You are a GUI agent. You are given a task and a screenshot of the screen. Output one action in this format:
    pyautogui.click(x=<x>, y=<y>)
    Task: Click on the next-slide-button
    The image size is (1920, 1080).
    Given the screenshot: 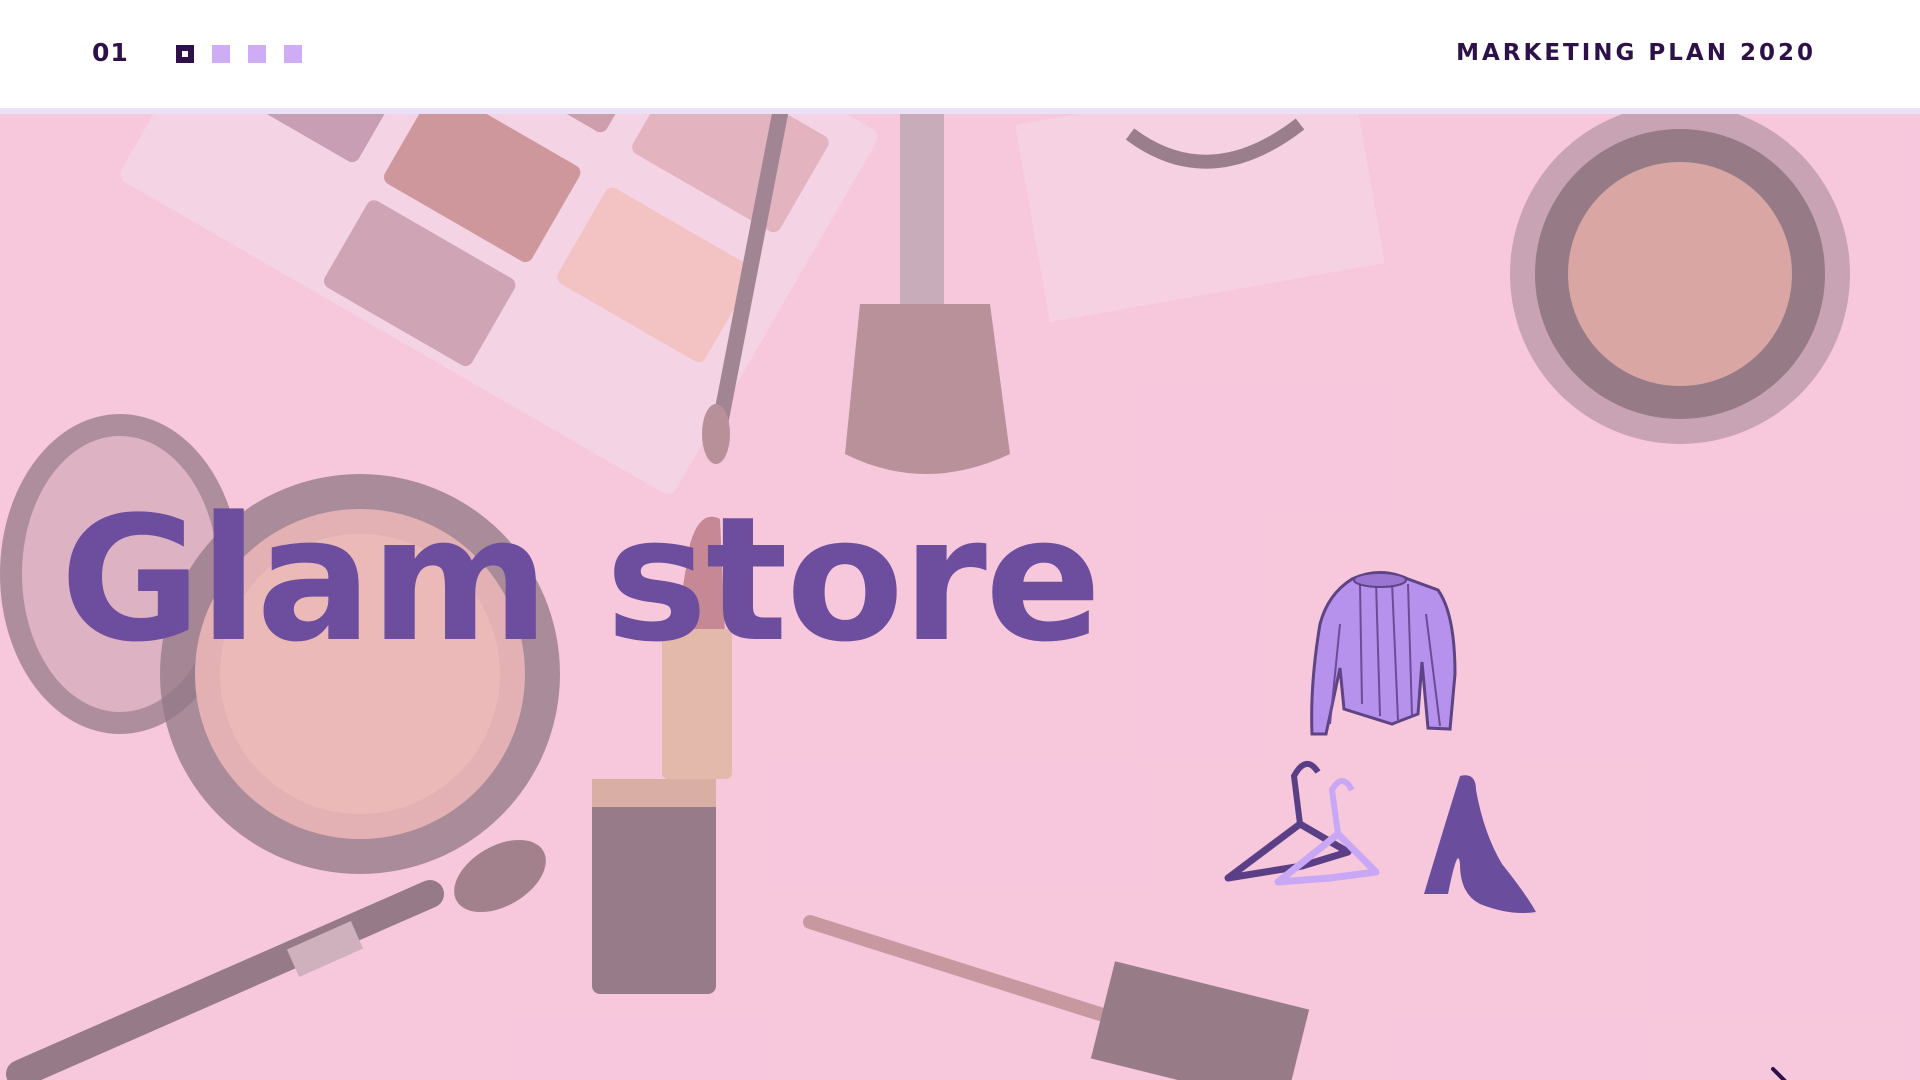 What is the action you would take?
    pyautogui.click(x=1786, y=1073)
    